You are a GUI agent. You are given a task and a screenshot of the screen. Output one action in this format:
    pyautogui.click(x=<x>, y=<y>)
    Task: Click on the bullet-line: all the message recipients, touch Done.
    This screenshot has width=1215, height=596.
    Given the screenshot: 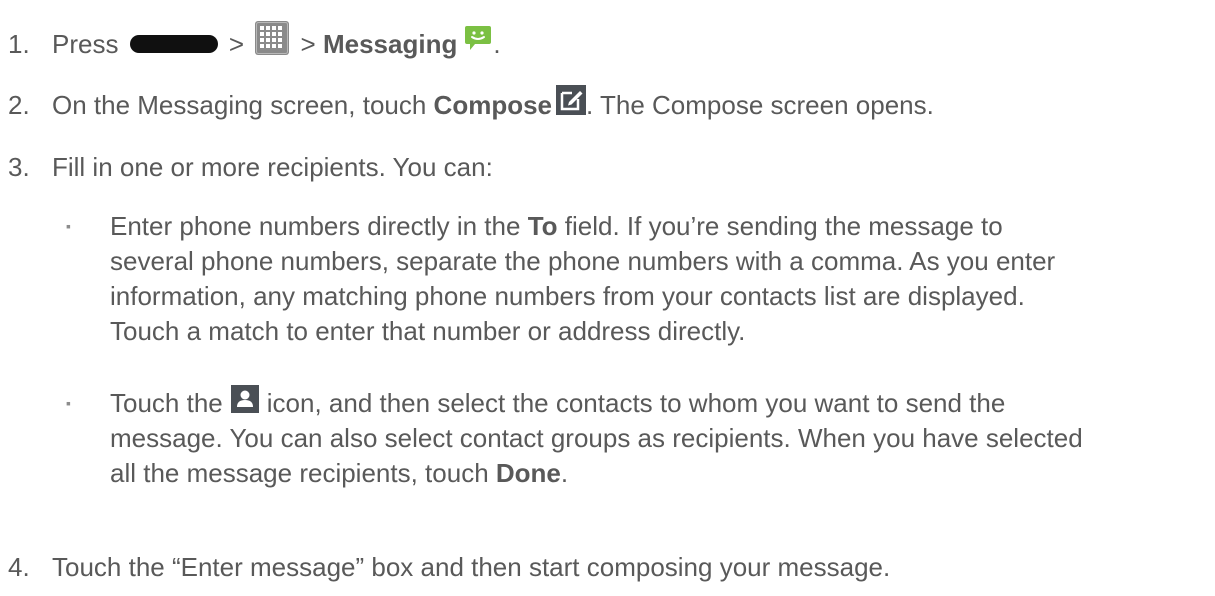 What is the action you would take?
    pyautogui.click(x=631, y=473)
    